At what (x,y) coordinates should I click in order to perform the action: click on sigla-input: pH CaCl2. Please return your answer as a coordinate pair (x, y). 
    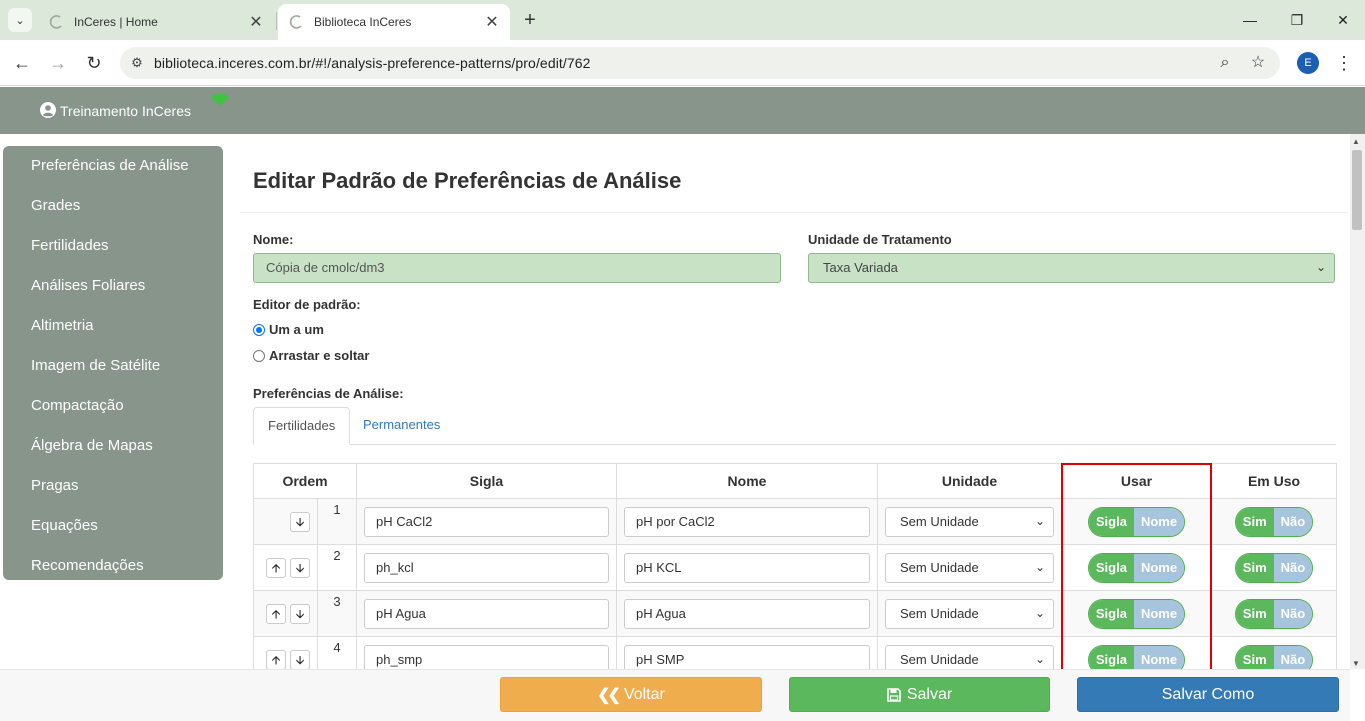
    Looking at the image, I should click on (486, 521).